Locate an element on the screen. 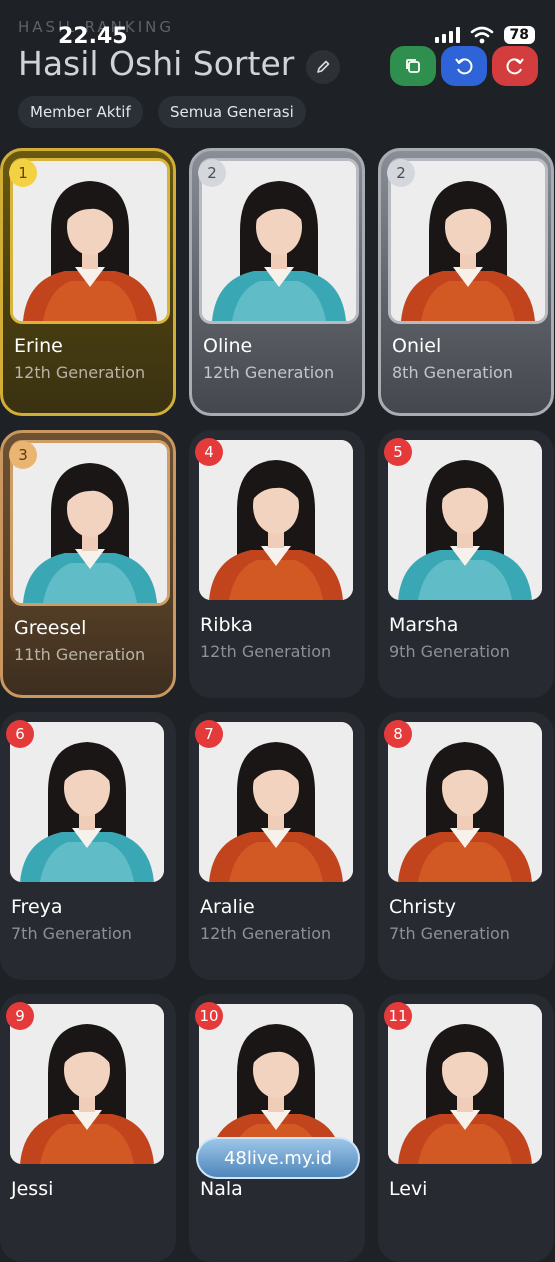 Image resolution: width=555 pixels, height=1262 pixels. member-generation: 11th Generation is located at coordinates (80, 654).